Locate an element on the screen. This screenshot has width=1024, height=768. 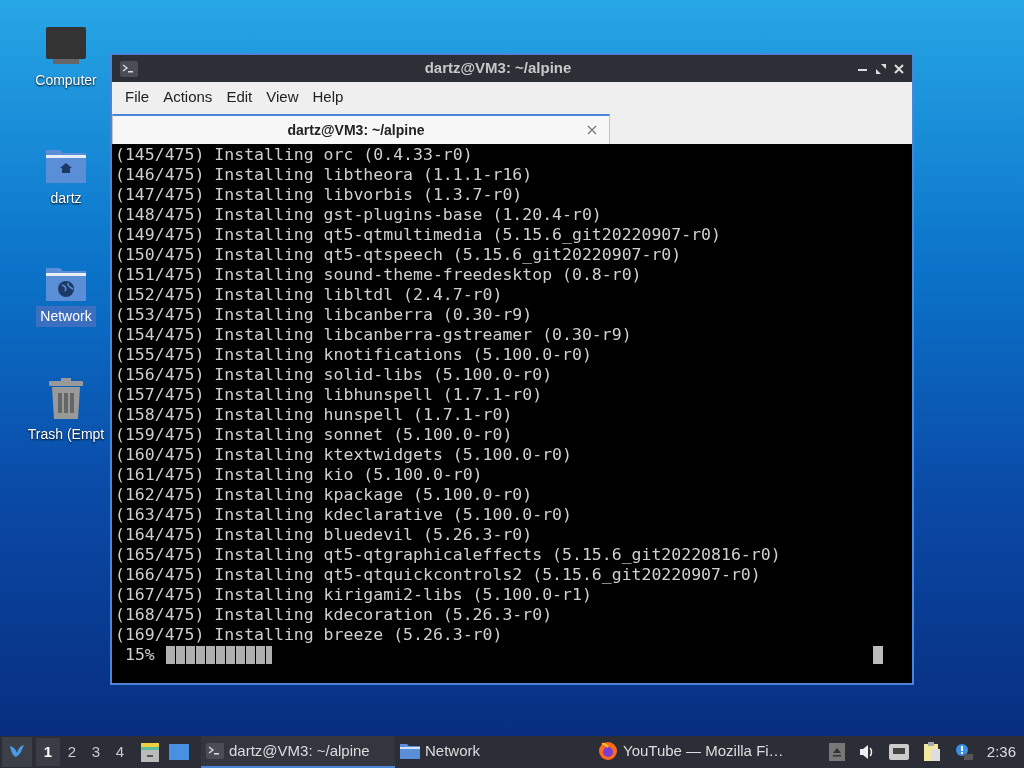
terminal-line: (165/475) Installing qt5-qtgraphicaleffects (5.15.6_git20220816-r0) is located at coordinates (448, 555).